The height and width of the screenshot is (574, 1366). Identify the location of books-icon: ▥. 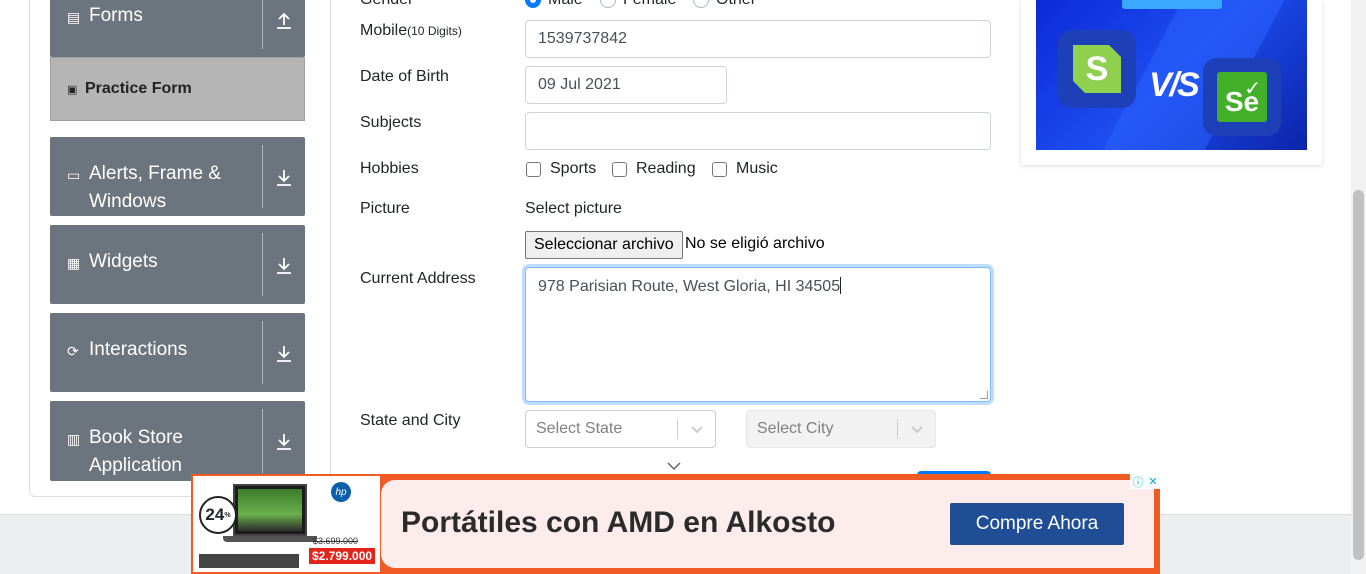
(74, 439).